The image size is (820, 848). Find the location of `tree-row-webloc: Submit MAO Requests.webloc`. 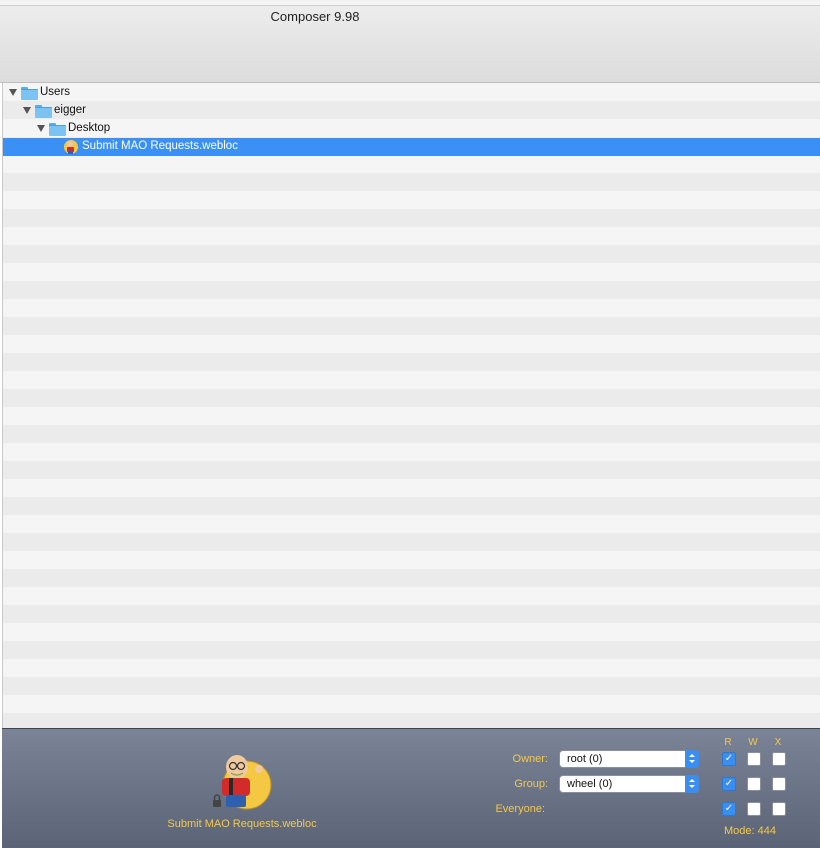

tree-row-webloc: Submit MAO Requests.webloc is located at coordinates (411, 147).